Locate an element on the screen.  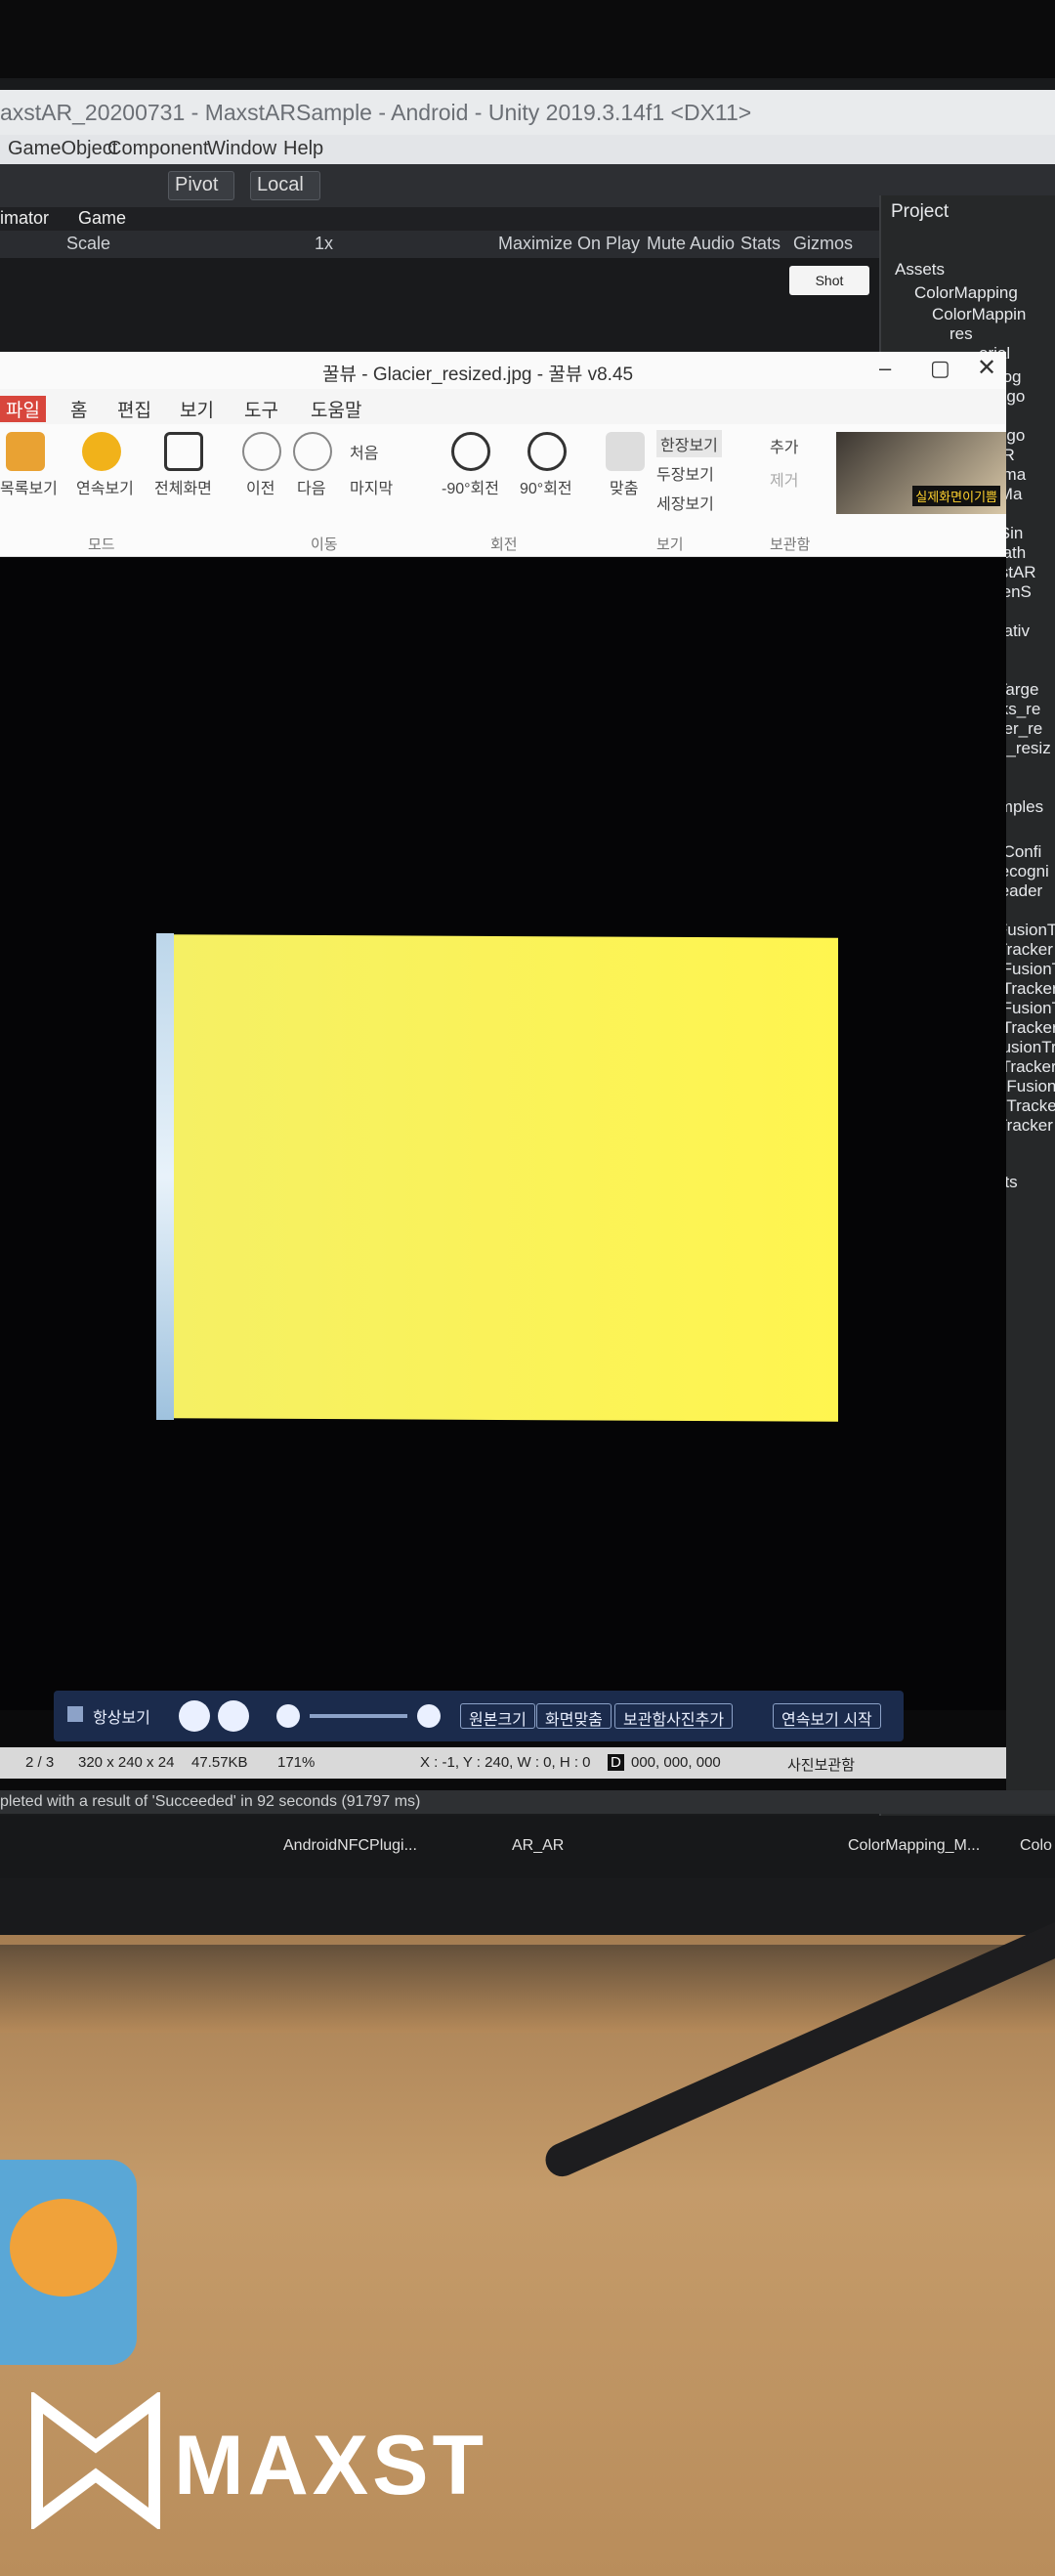
btn-remove: 제거 is located at coordinates (784, 479).